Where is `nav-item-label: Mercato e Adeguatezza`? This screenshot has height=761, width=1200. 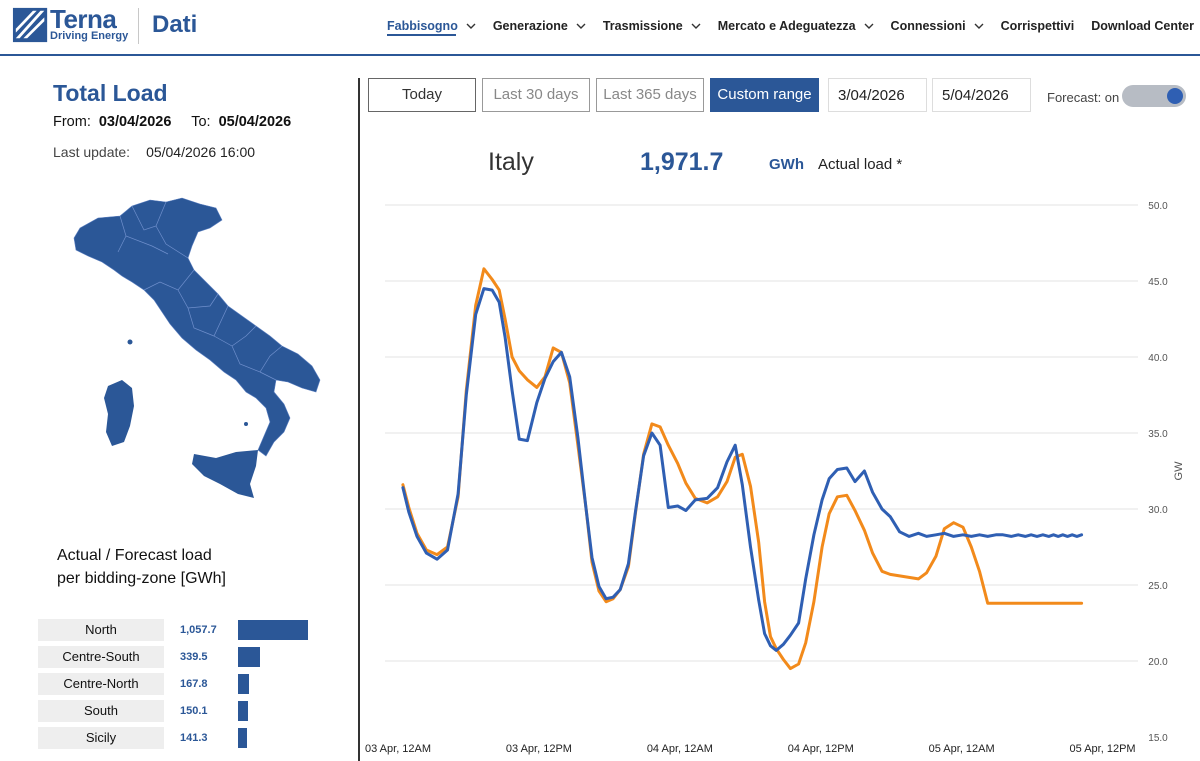 nav-item-label: Mercato e Adeguatezza is located at coordinates (786, 26).